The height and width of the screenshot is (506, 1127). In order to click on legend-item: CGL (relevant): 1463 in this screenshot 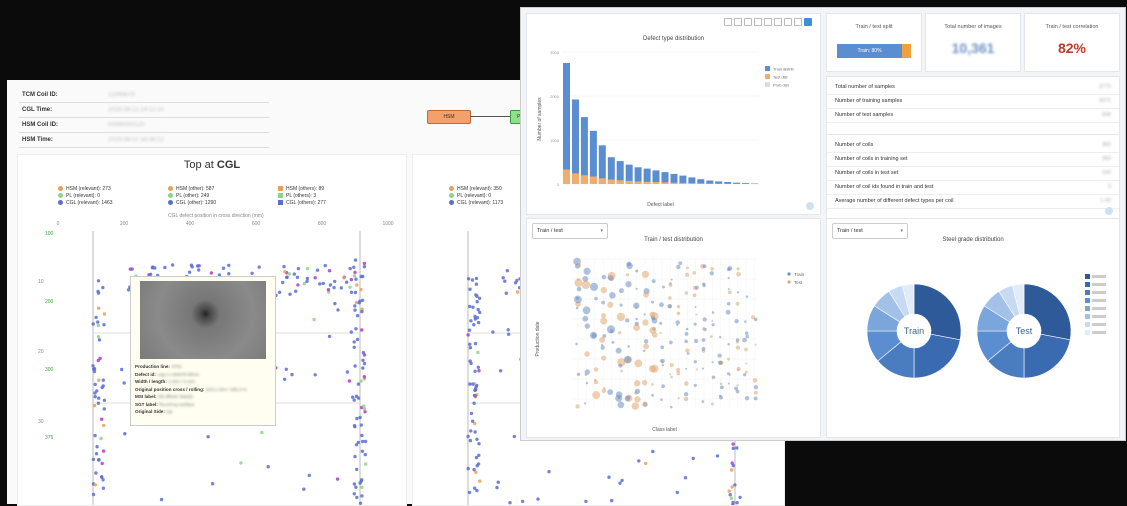, I will do `click(103, 202)`.